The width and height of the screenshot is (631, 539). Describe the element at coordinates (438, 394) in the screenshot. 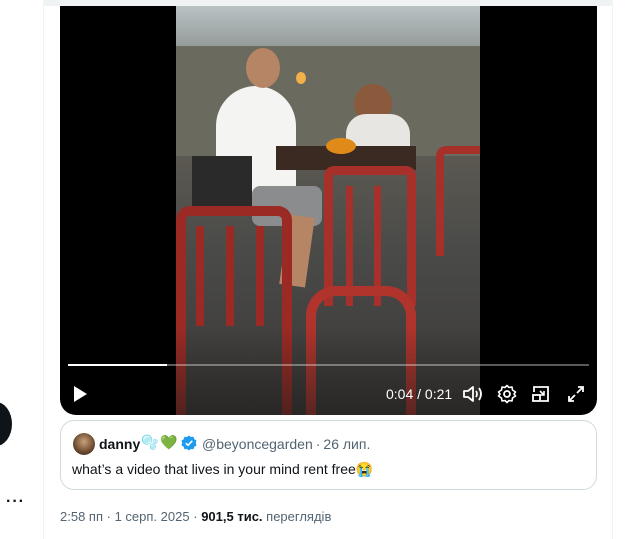

I see `video-duration: 0:21` at that location.